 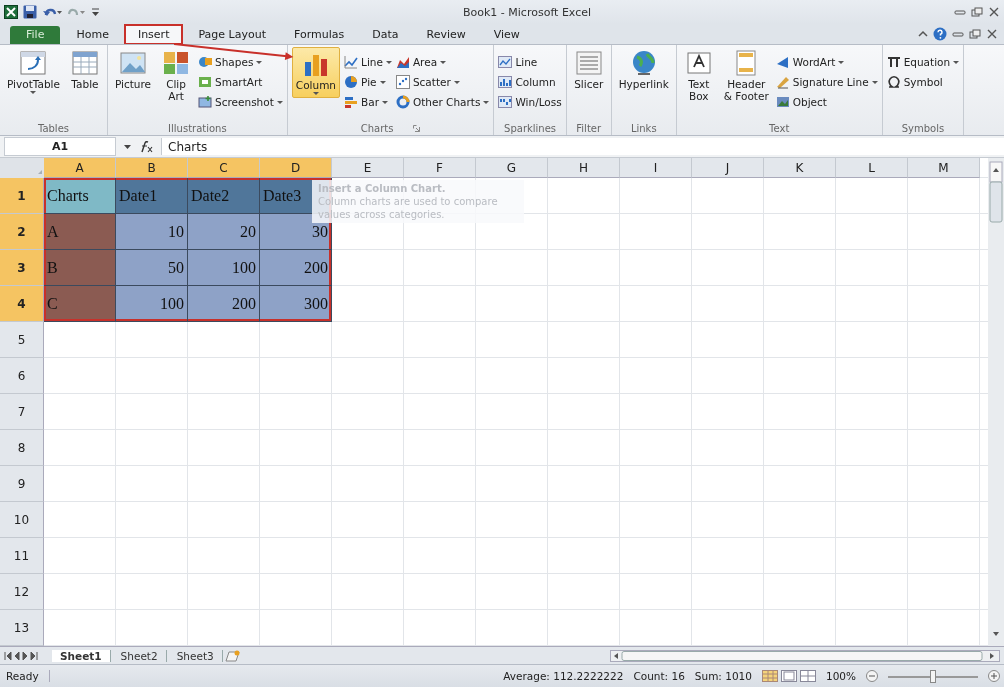 What do you see at coordinates (296, 168) in the screenshot?
I see `letter-heading: D` at bounding box center [296, 168].